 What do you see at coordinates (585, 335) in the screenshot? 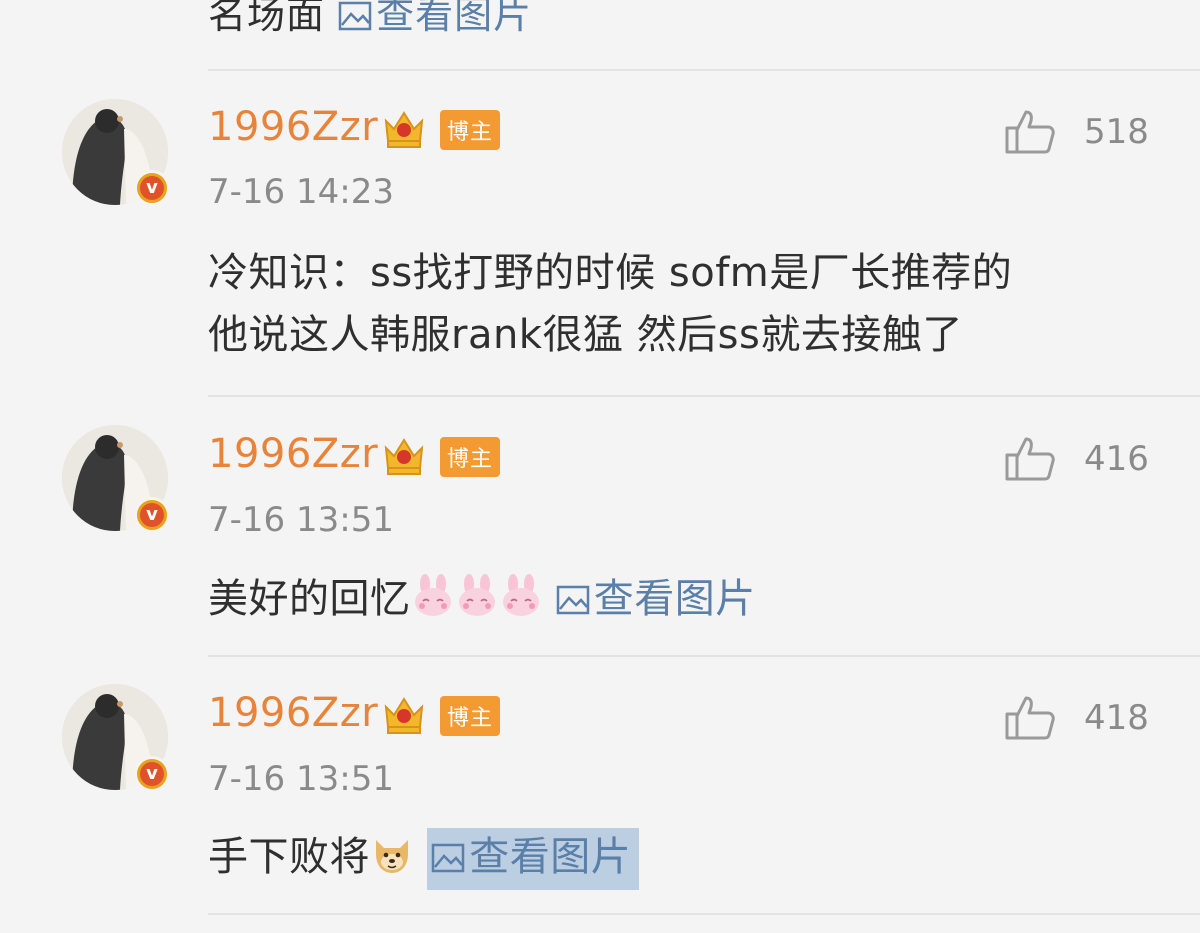
I see `comment-line: 他说这人韩服rank很猛 然后ss就去接触了` at bounding box center [585, 335].